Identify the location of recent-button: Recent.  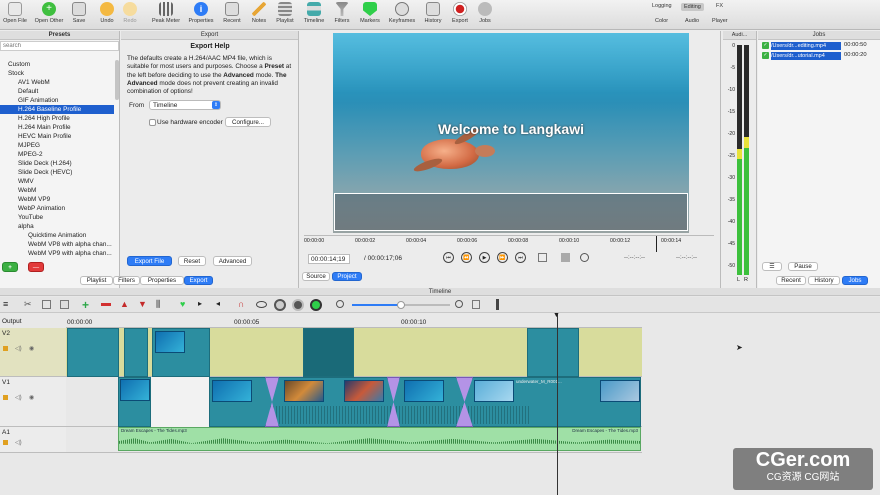
(232, 15).